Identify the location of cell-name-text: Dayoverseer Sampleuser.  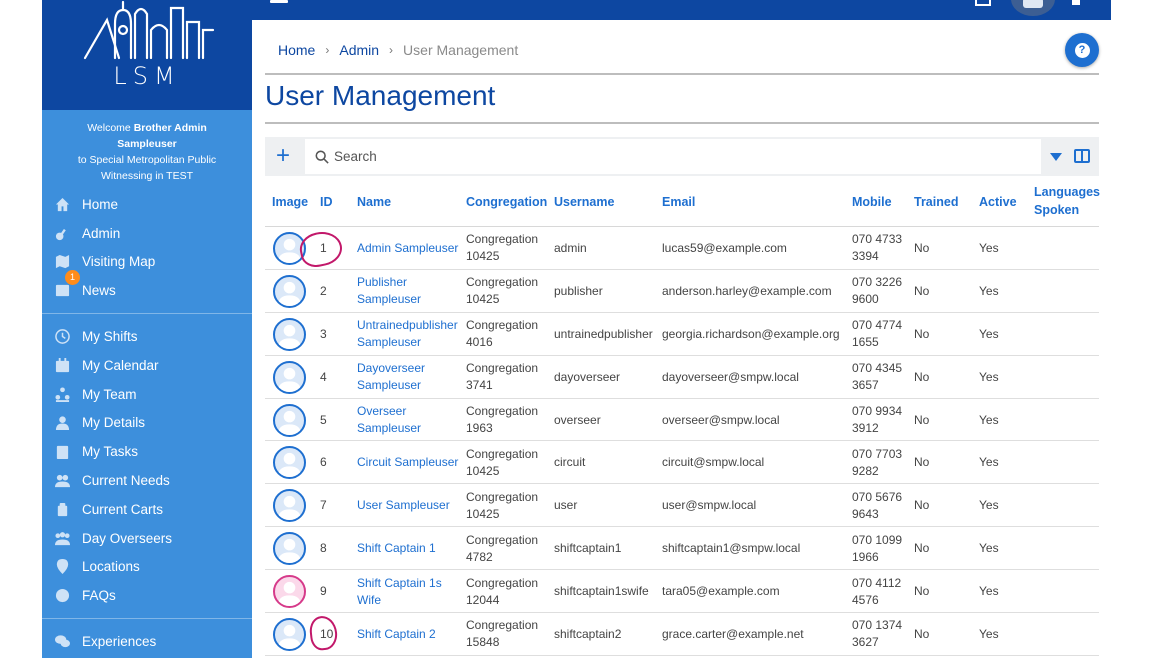
(409, 377).